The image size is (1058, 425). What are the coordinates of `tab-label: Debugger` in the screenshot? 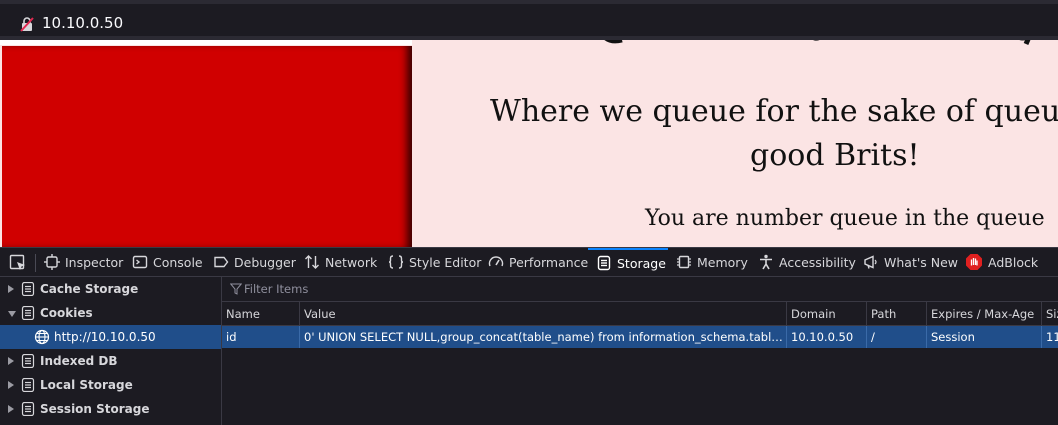 It's located at (265, 262).